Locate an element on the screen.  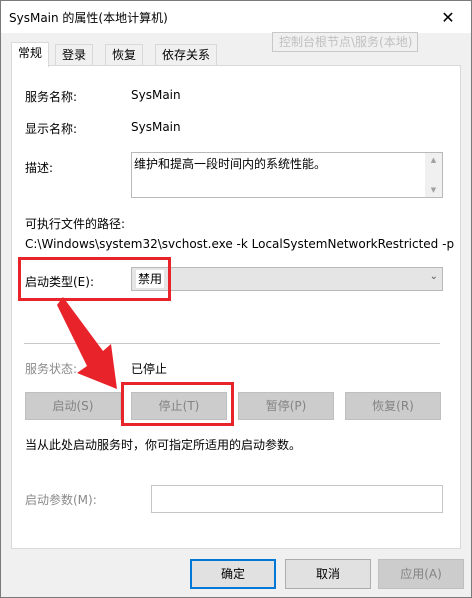
start-button: 启动(S) is located at coordinates (73, 406).